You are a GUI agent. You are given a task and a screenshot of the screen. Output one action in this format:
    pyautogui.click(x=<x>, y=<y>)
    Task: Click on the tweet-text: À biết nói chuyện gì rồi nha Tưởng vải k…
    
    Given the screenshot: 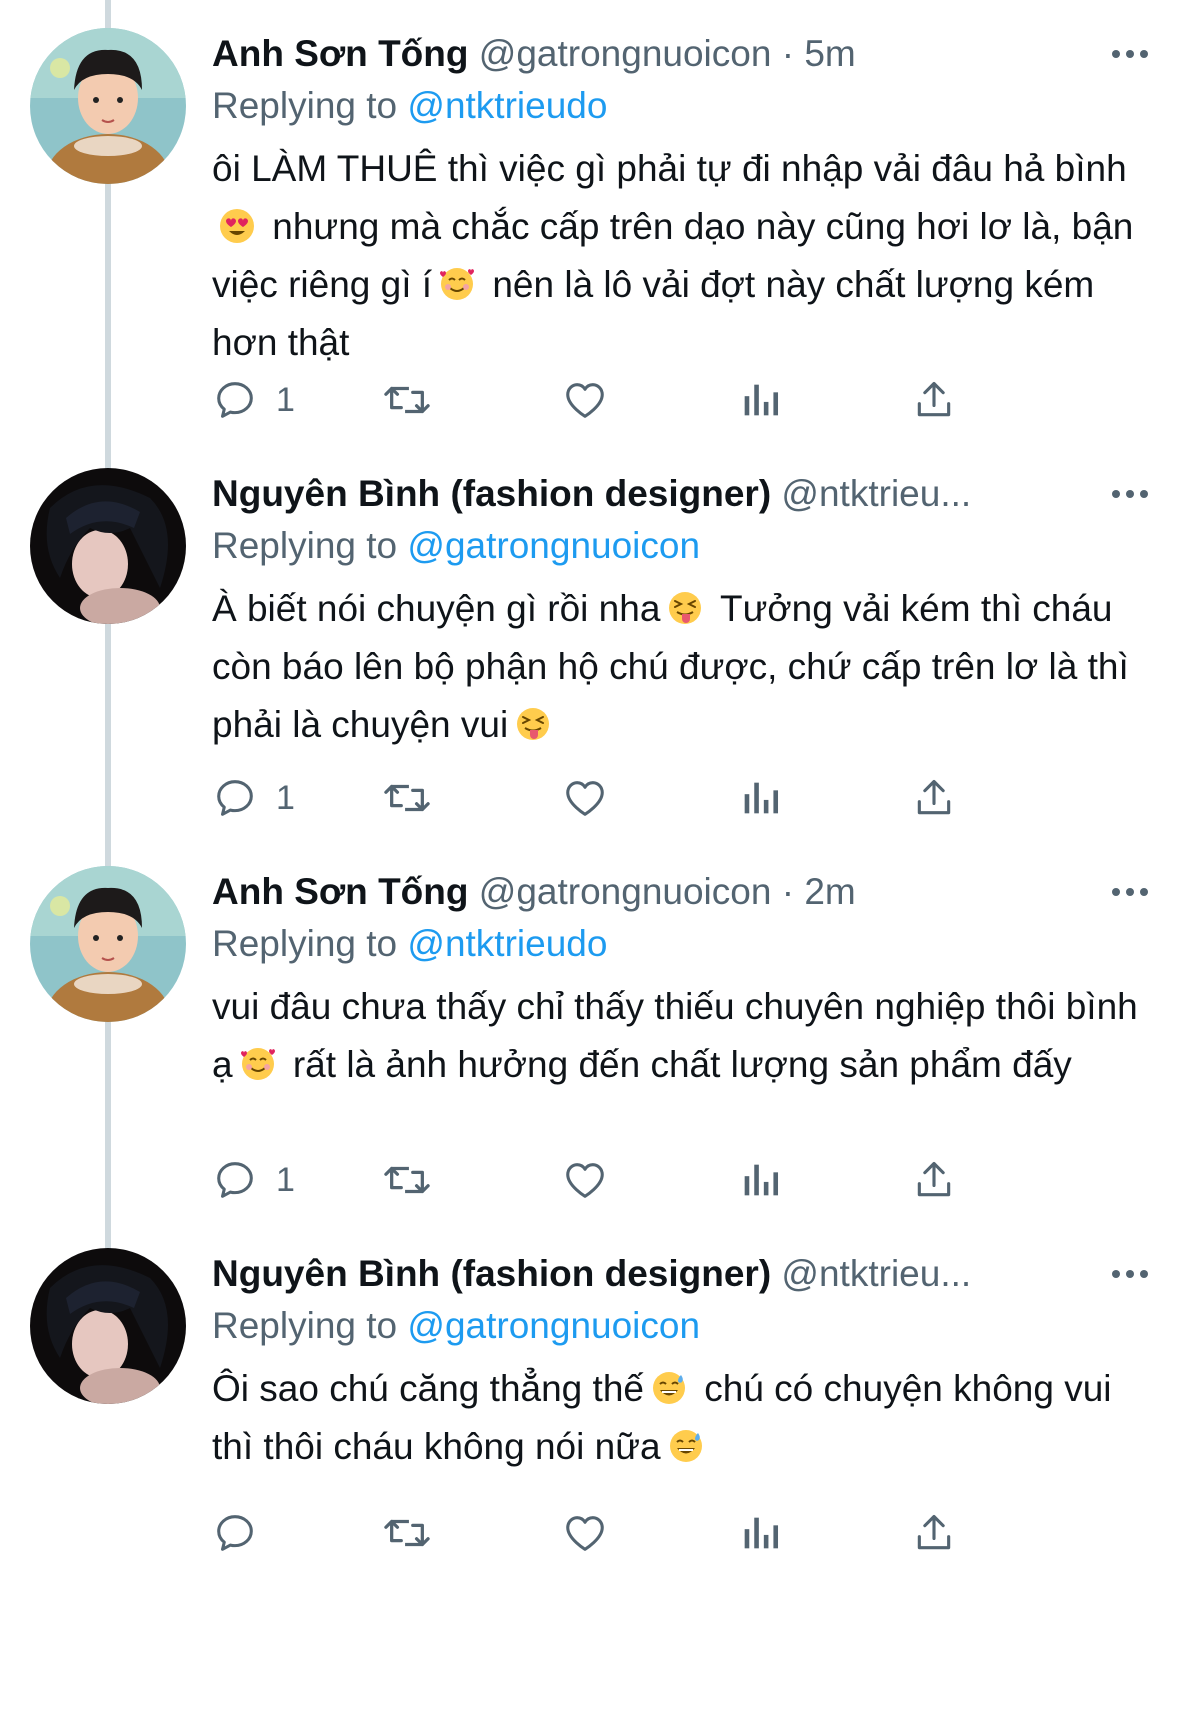 What is the action you would take?
    pyautogui.click(x=677, y=667)
    